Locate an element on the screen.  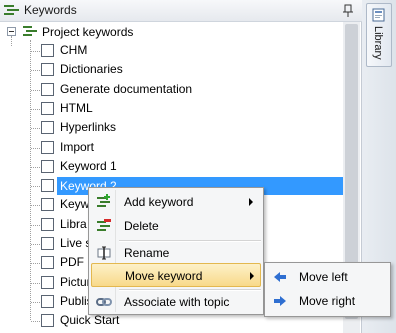
menu-item-move-keyword: Move keyword is located at coordinates (176, 275).